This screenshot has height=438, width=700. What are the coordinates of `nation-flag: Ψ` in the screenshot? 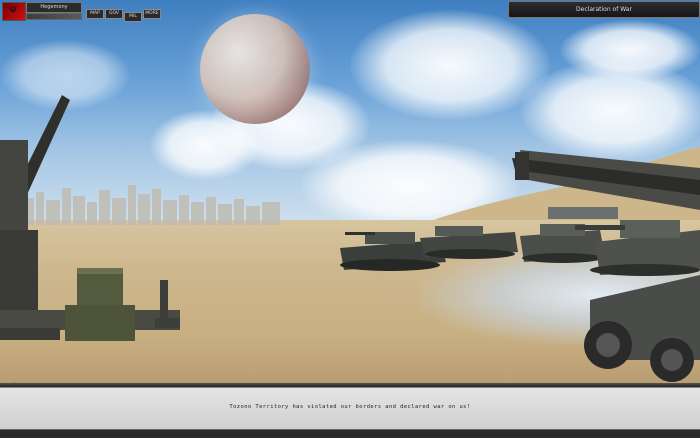 It's located at (14, 11).